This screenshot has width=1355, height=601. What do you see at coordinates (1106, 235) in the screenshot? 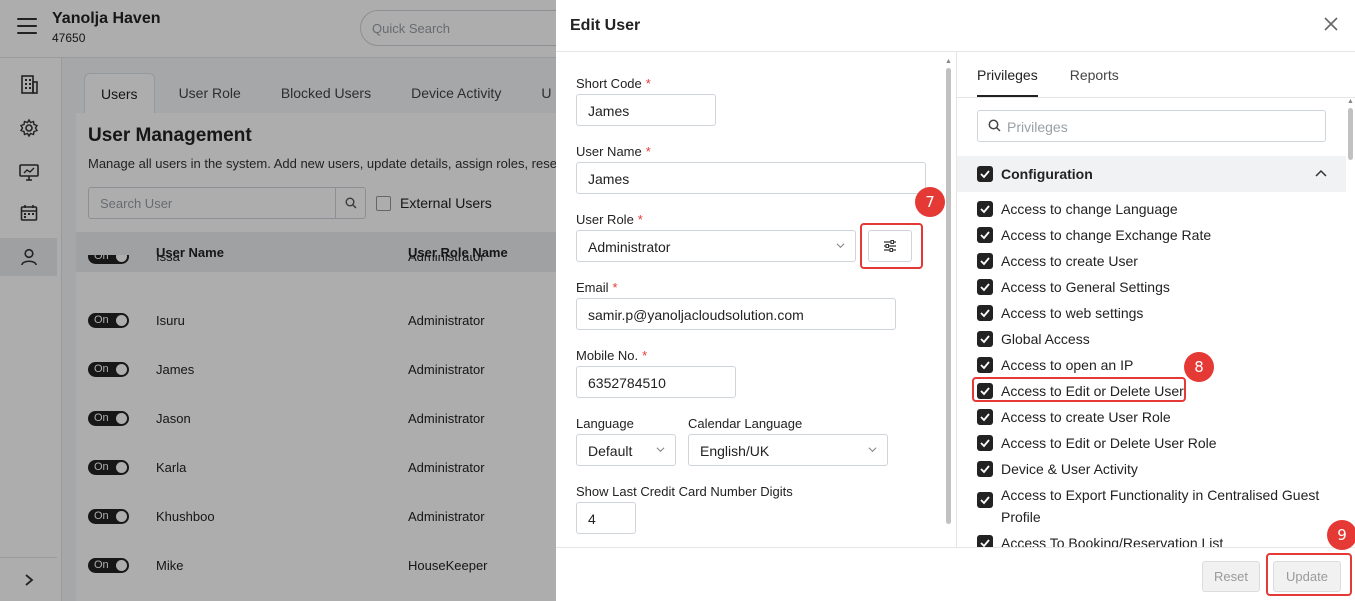
I see `privilege-item-label: Access to change Exchange Rate` at bounding box center [1106, 235].